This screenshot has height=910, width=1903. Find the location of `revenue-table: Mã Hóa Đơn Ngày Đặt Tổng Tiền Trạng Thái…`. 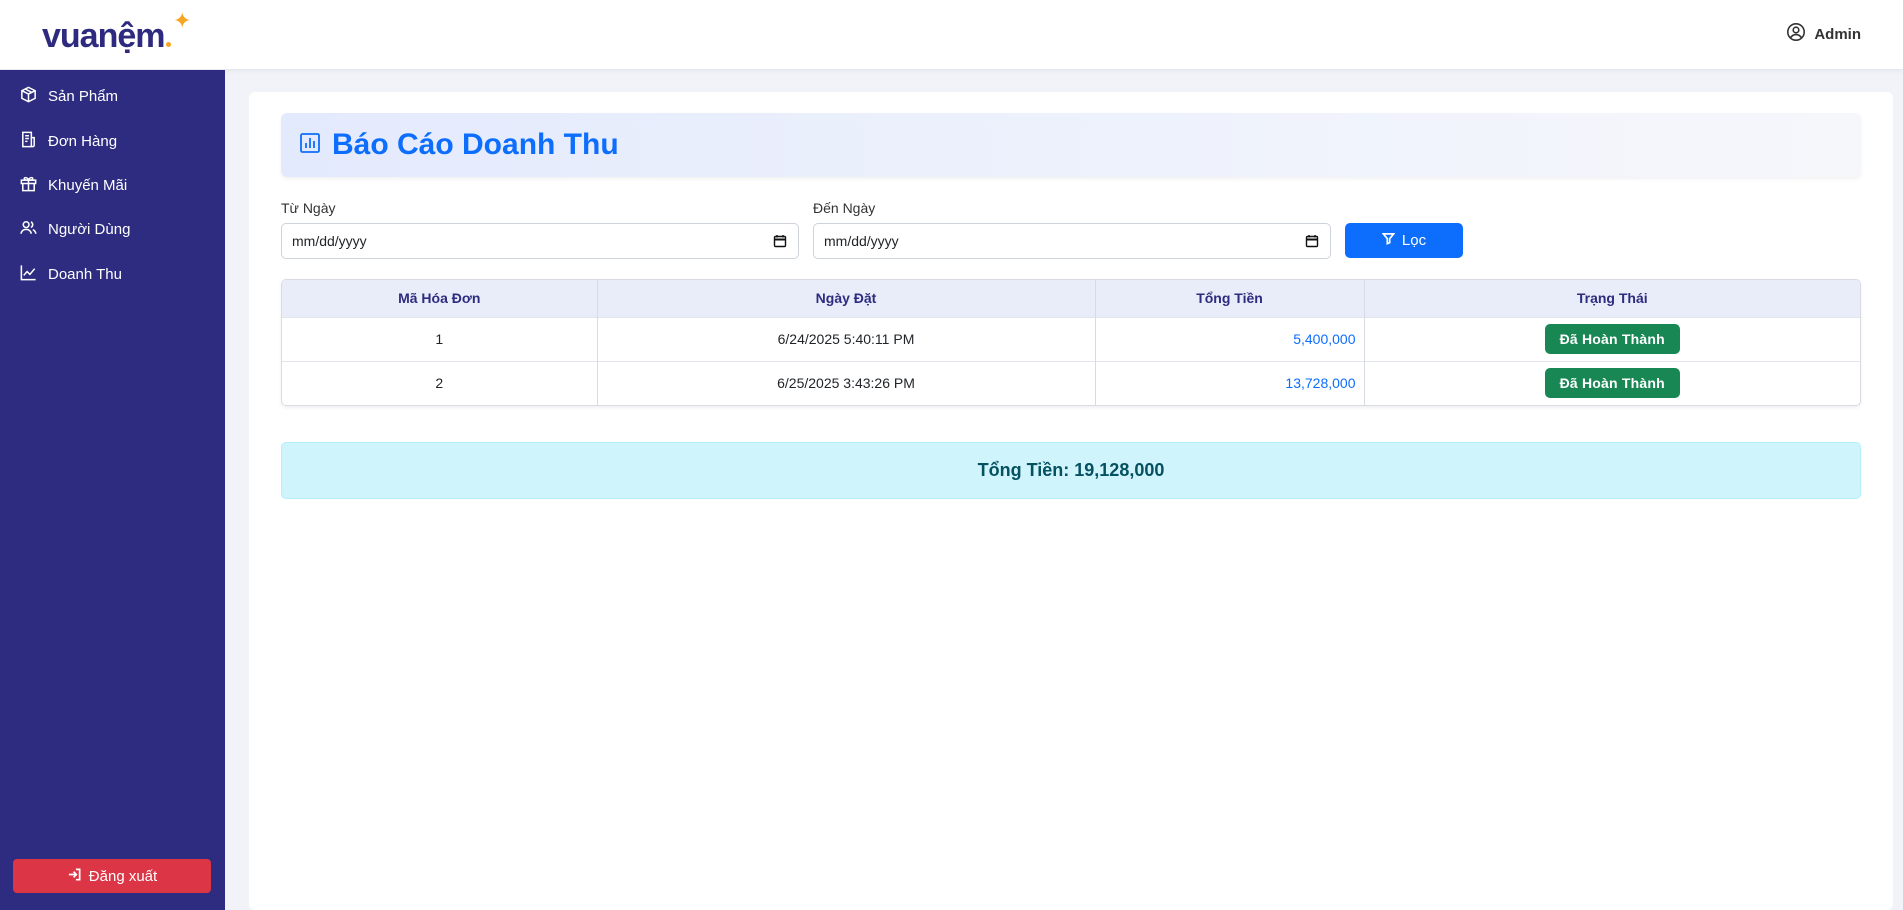

revenue-table: Mã Hóa Đơn Ngày Đặt Tổng Tiền Trạng Thái… is located at coordinates (1071, 342).